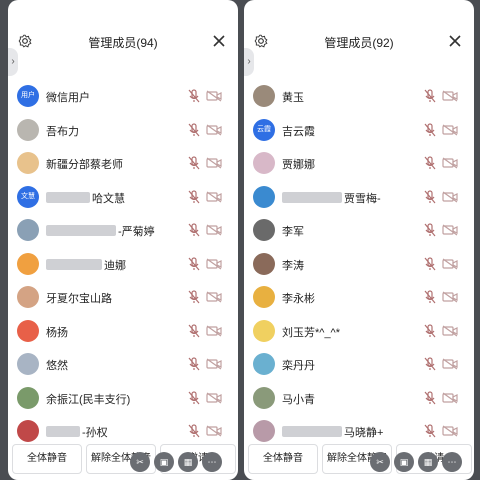 The height and width of the screenshot is (480, 480). I want to click on list-item: 杨扬, so click(123, 332).